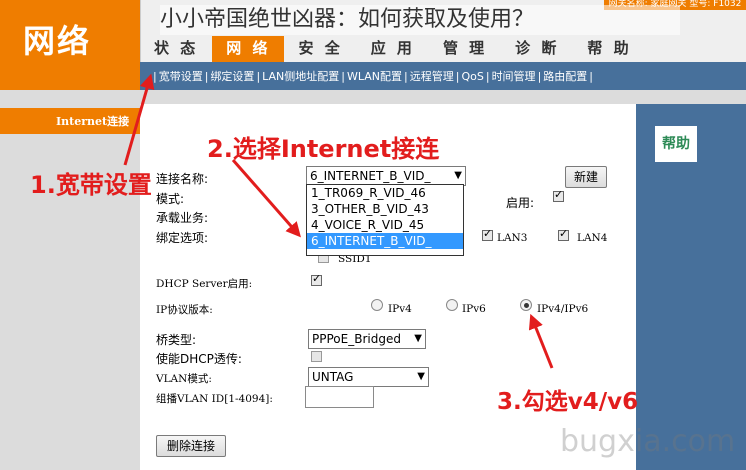 This screenshot has height=470, width=746. I want to click on dhcp-passthrough-checkbox, so click(316, 356).